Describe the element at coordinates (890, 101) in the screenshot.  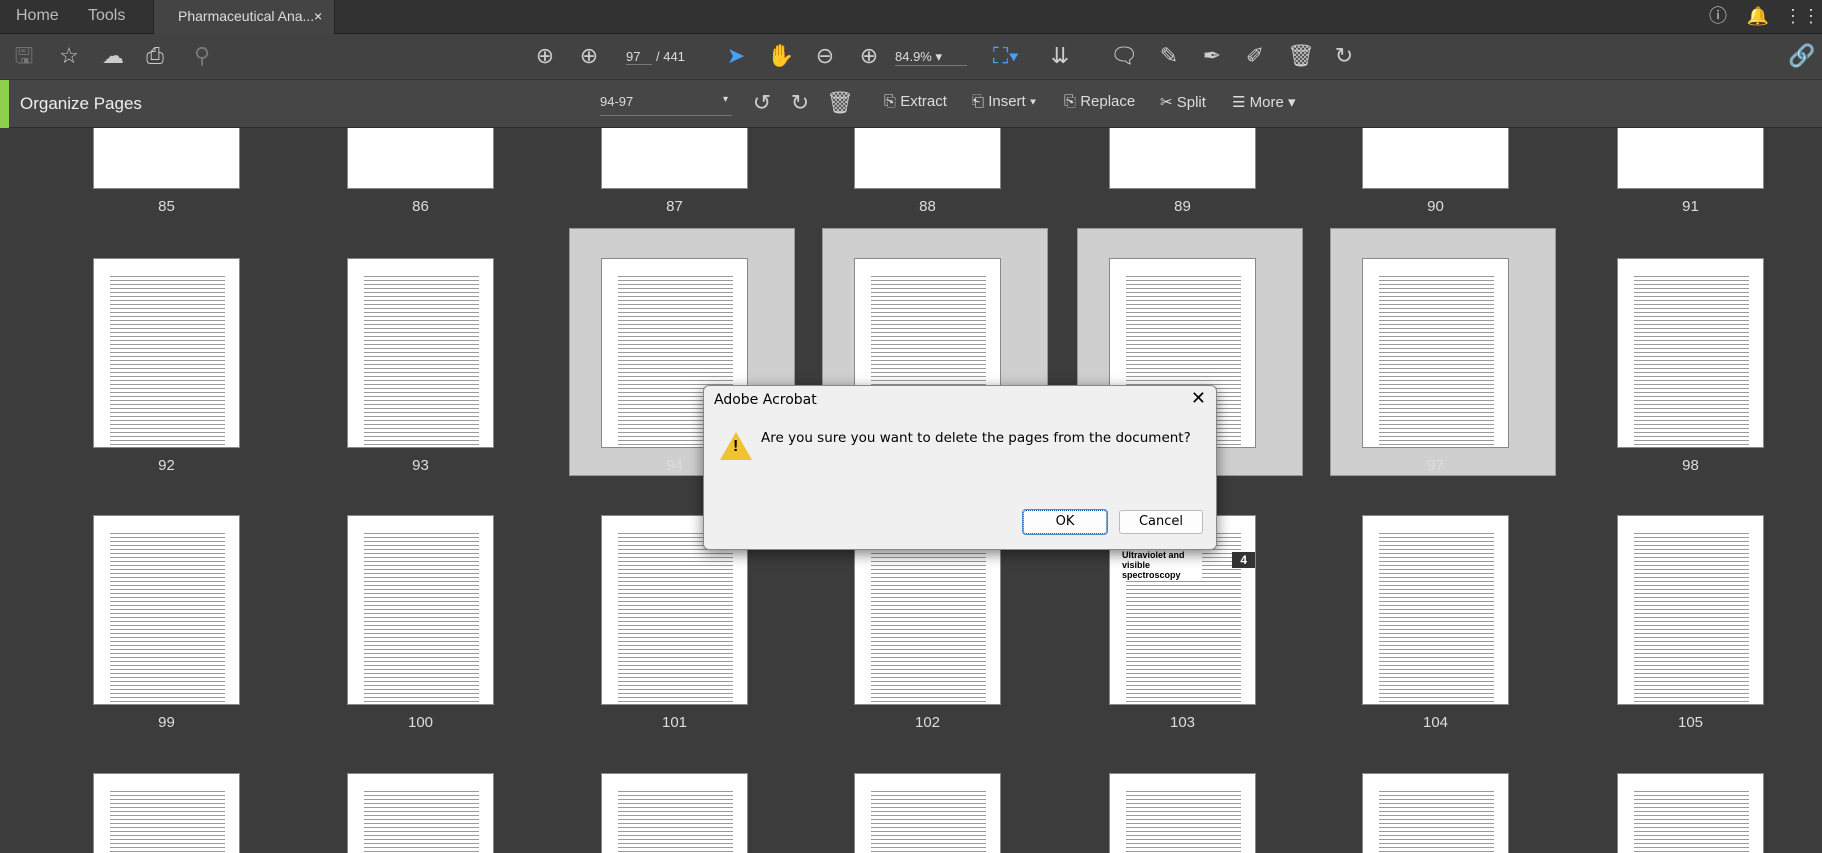
I see `extract-icon: ⎘` at that location.